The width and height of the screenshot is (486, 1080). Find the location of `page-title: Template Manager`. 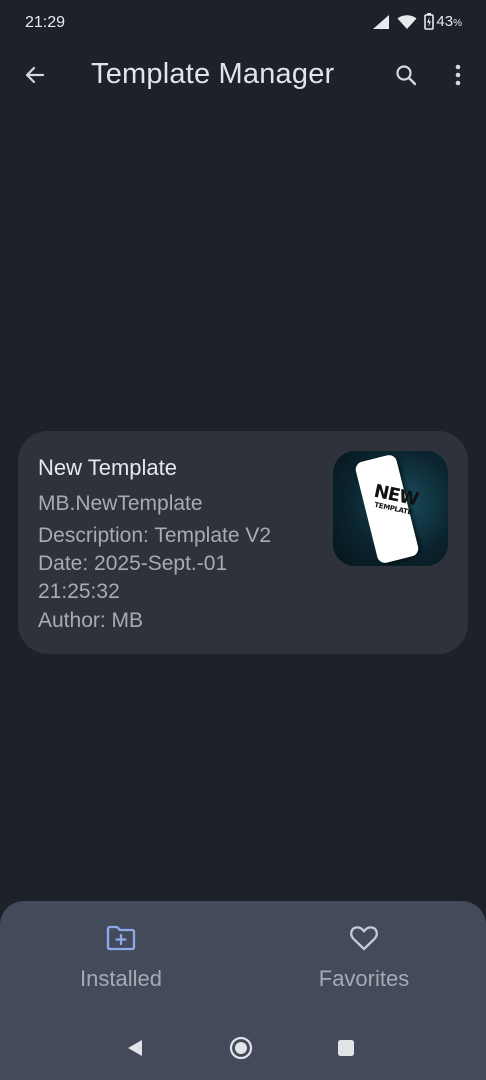

page-title: Template Manager is located at coordinates (213, 74).